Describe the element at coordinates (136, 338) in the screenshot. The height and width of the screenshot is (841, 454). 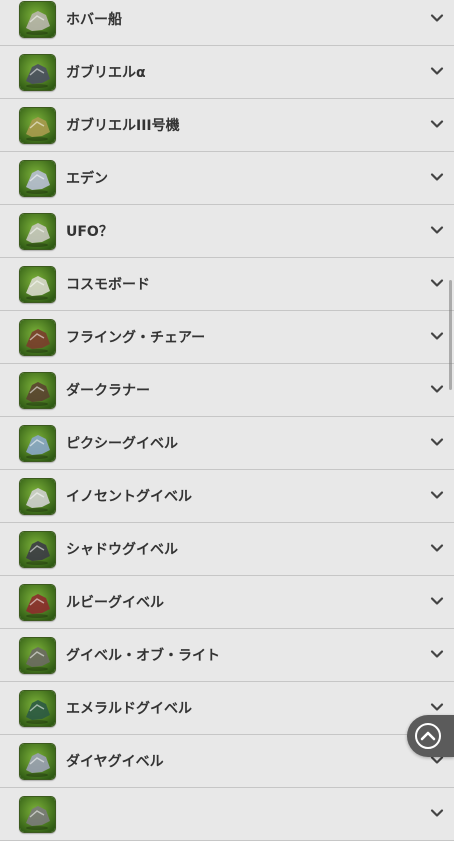
I see `list-item-label: フライング・チェアー` at that location.